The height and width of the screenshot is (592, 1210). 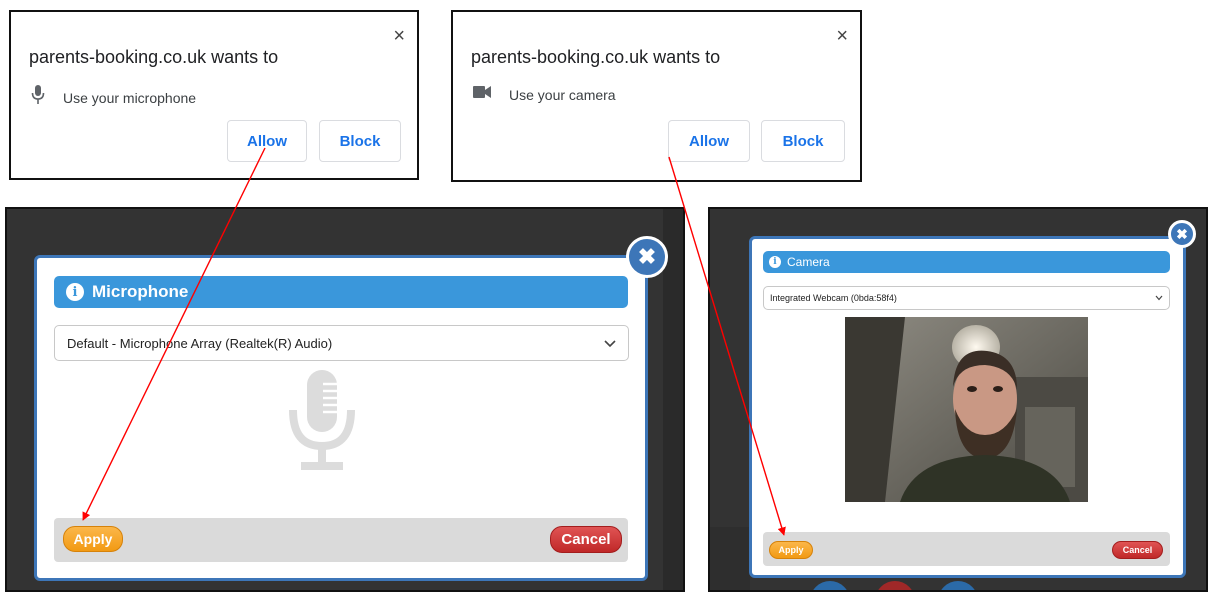 I want to click on modal-header: i Microphone, so click(x=341, y=292).